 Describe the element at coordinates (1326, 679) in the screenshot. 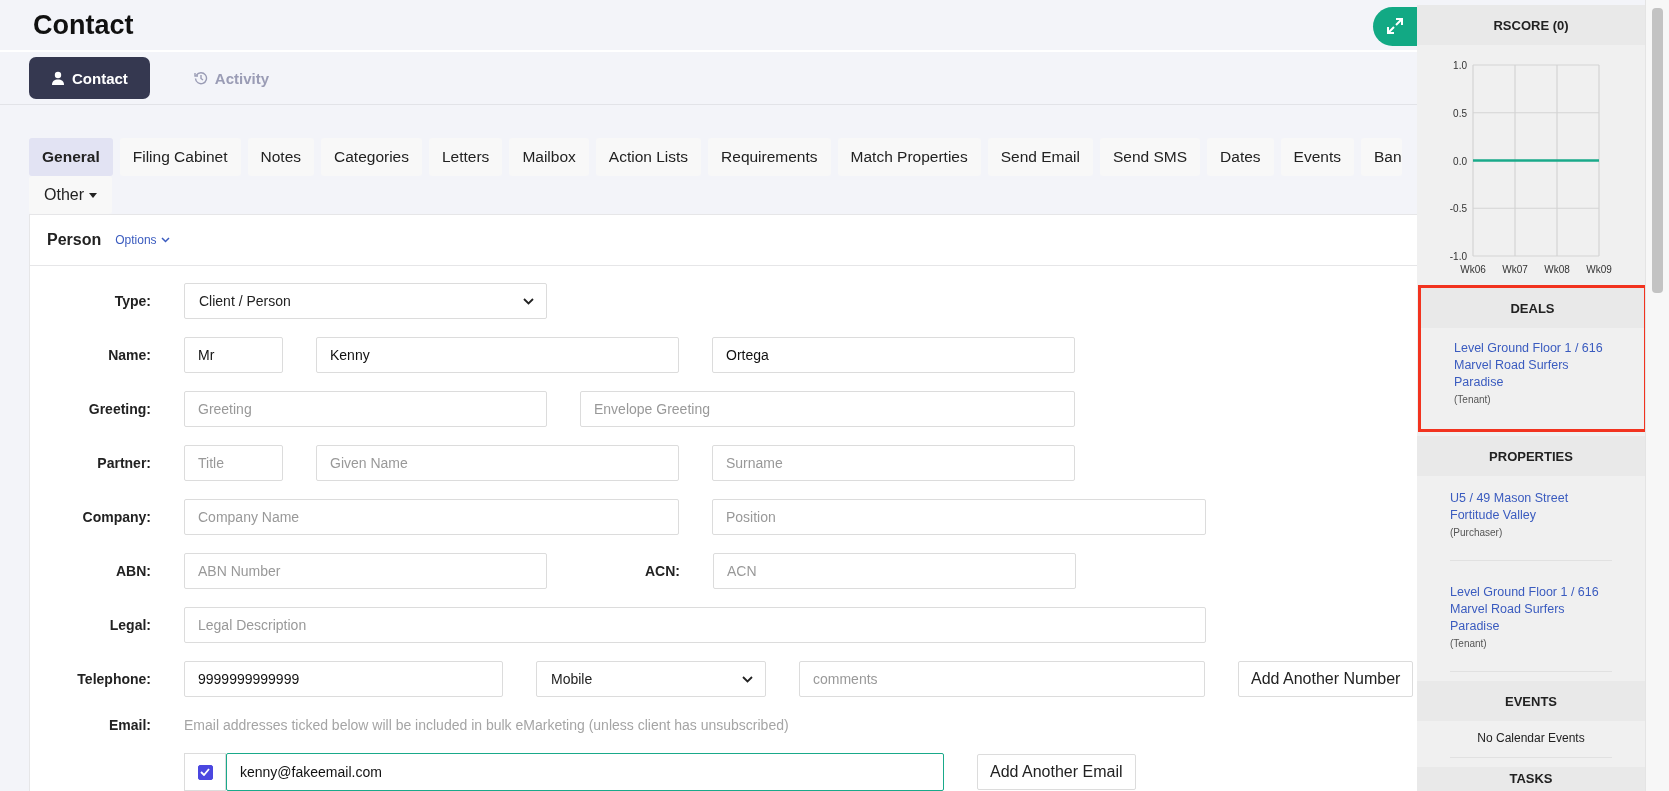

I see `add-number-button: Add Another Number` at that location.